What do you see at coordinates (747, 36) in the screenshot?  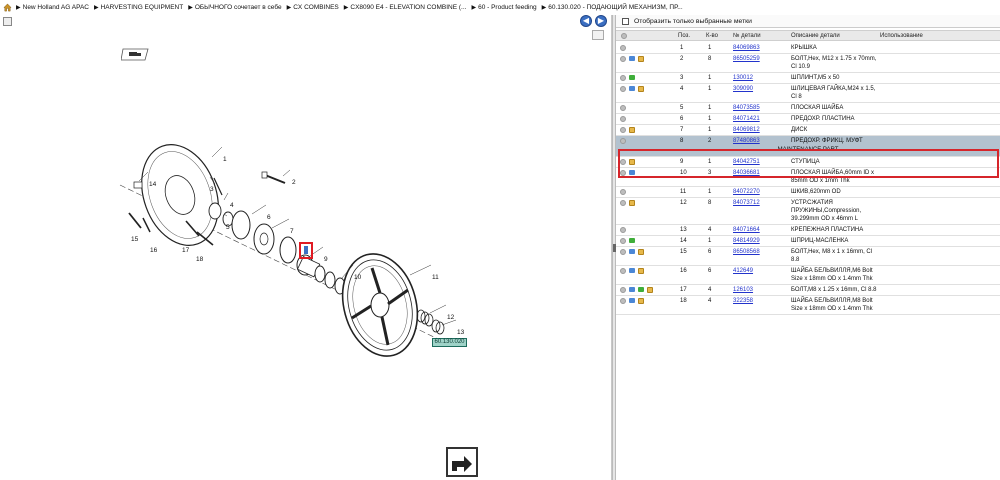 I see `col-part: № детали` at bounding box center [747, 36].